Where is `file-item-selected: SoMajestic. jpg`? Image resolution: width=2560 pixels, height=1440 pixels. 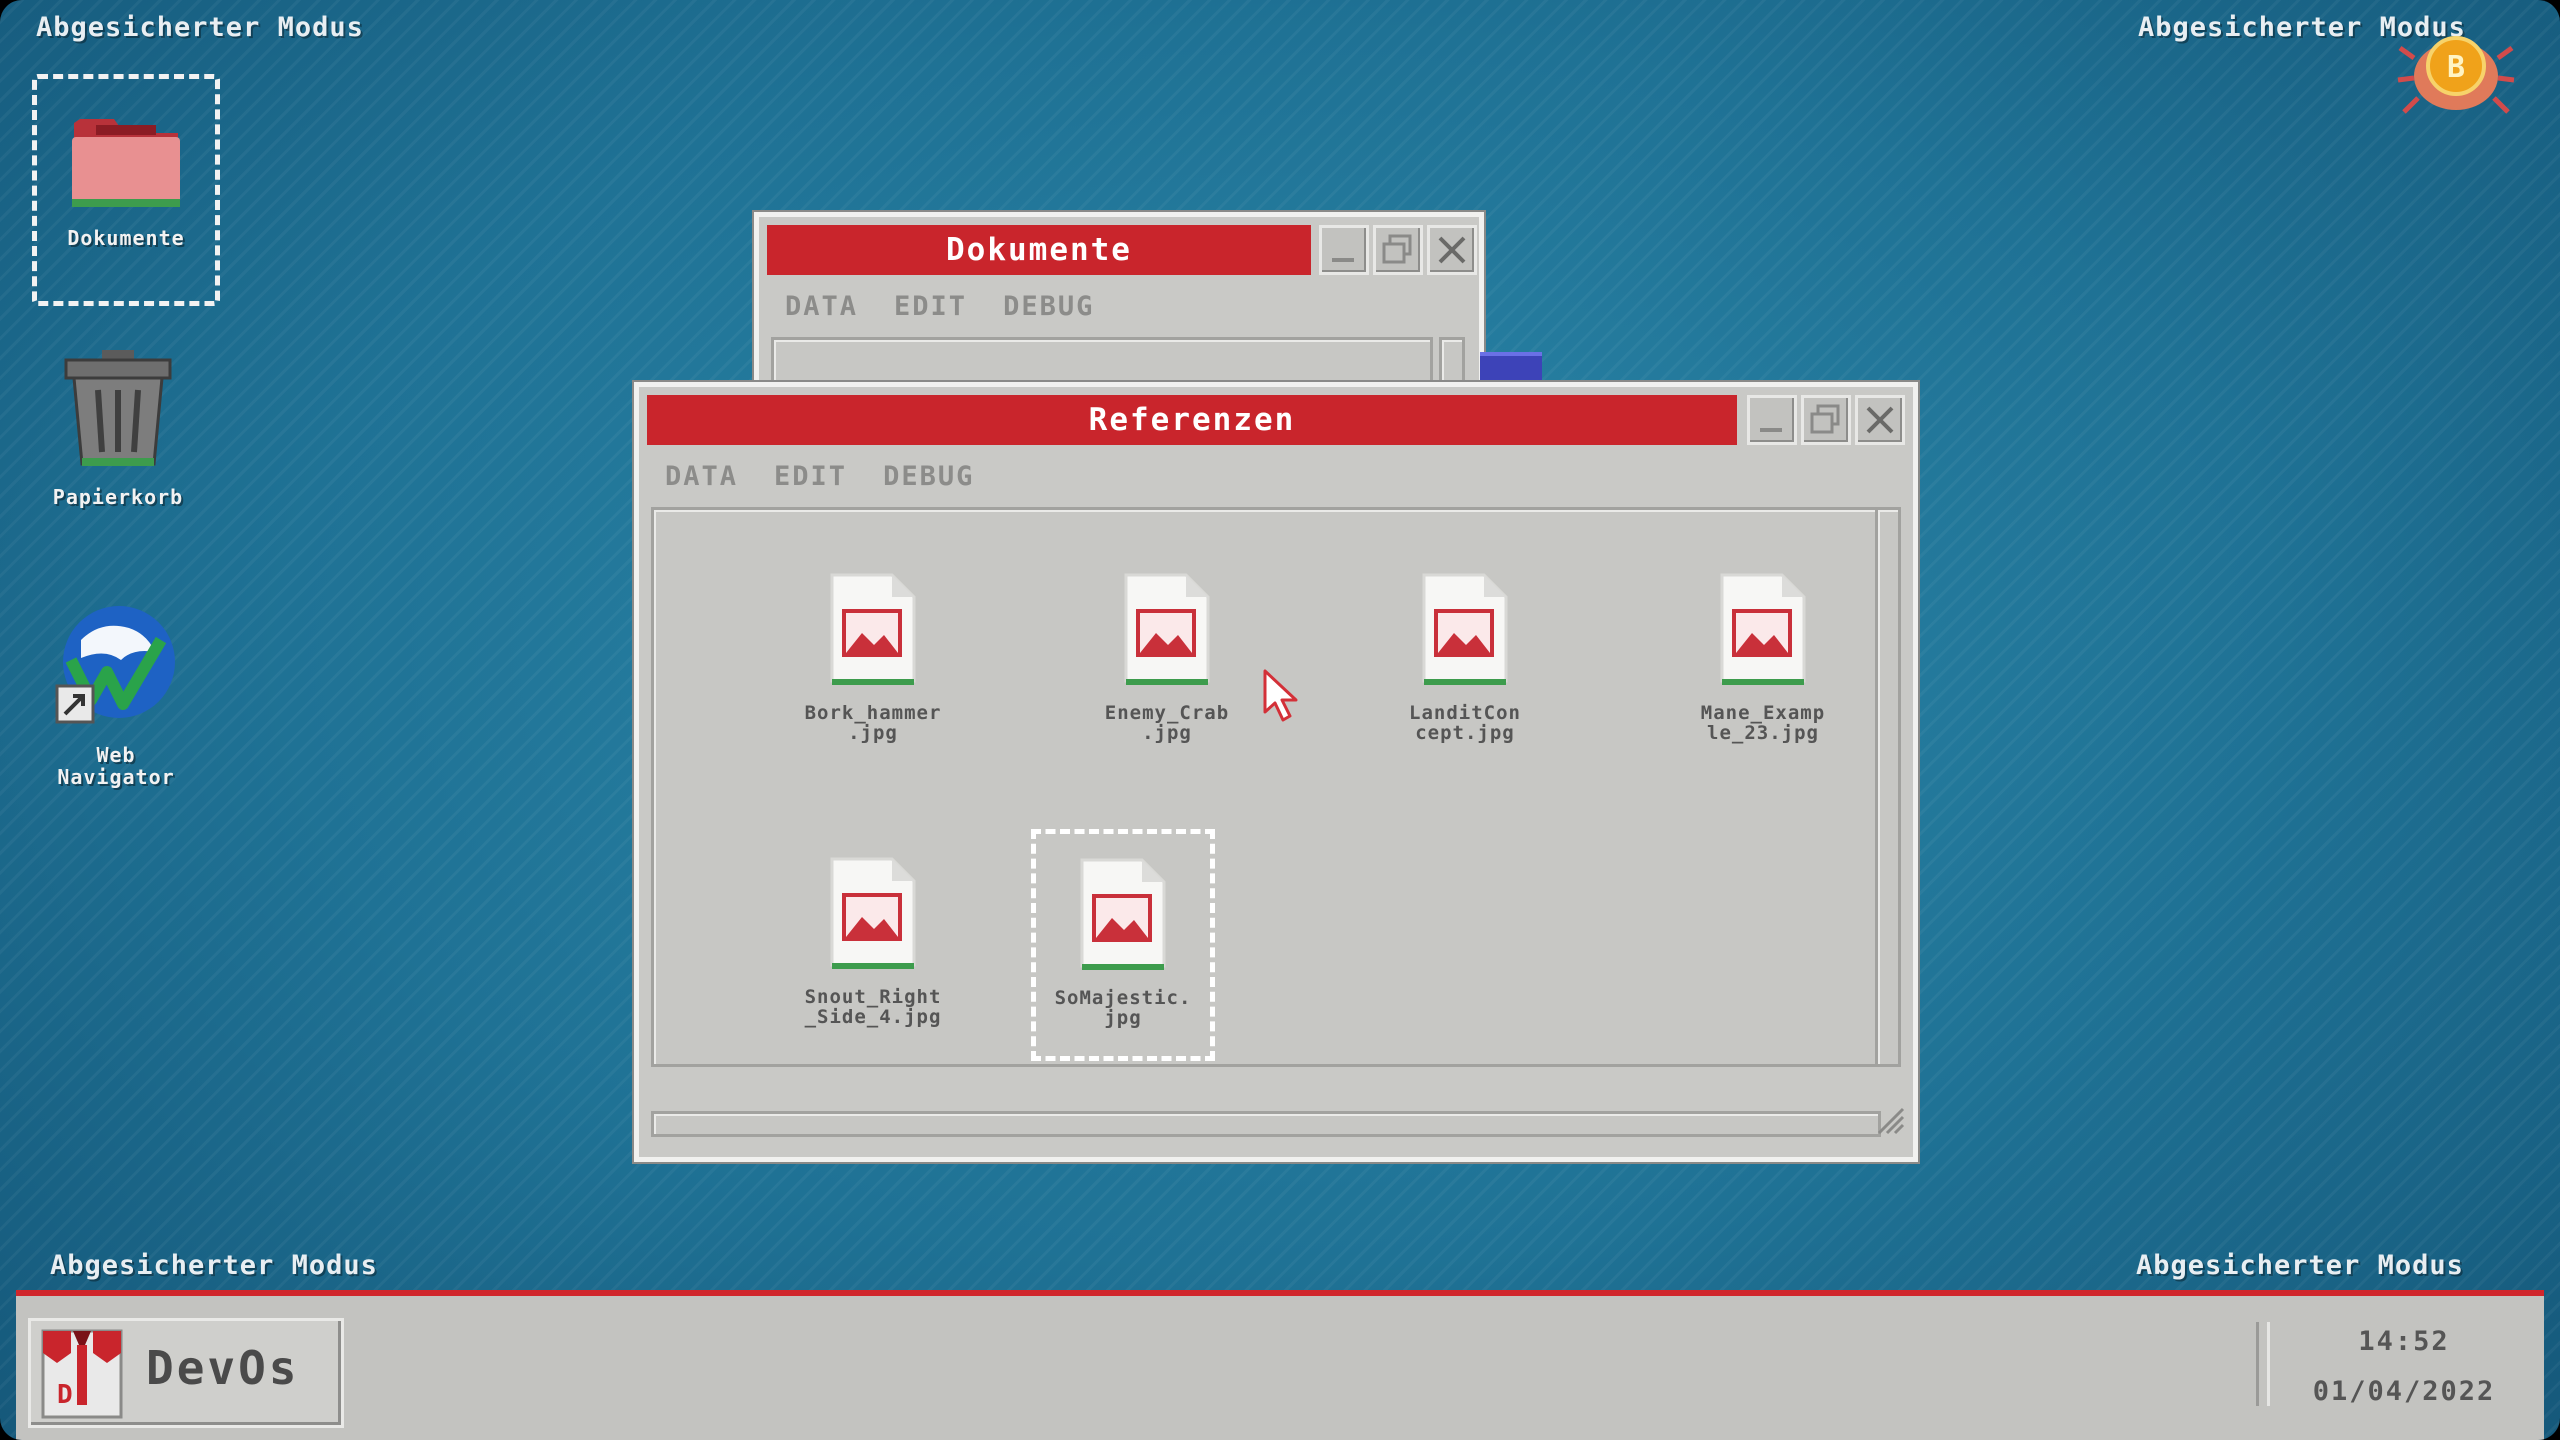 file-item-selected: SoMajestic. jpg is located at coordinates (1123, 945).